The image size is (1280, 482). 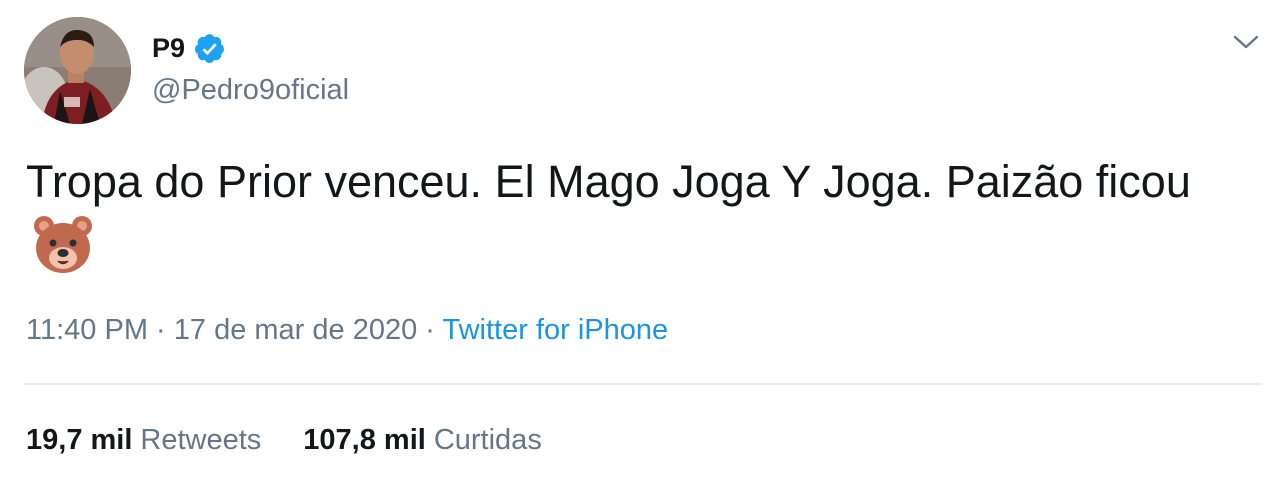 I want to click on verified-badge-icon, so click(x=209, y=48).